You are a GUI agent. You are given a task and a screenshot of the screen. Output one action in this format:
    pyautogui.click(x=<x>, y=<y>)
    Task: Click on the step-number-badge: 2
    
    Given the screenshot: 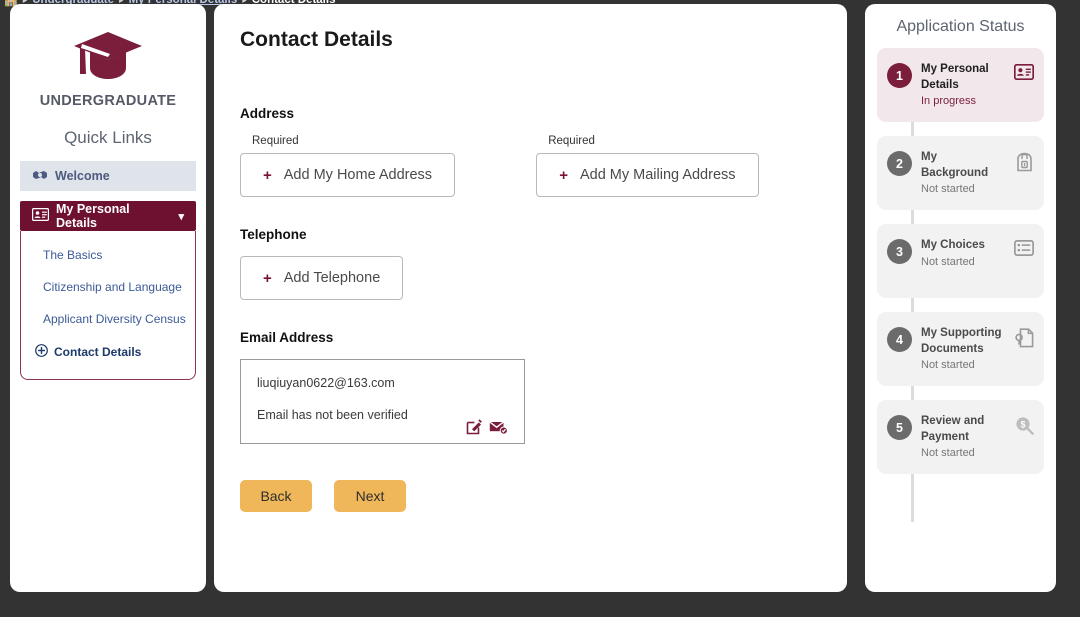 What is the action you would take?
    pyautogui.click(x=899, y=163)
    